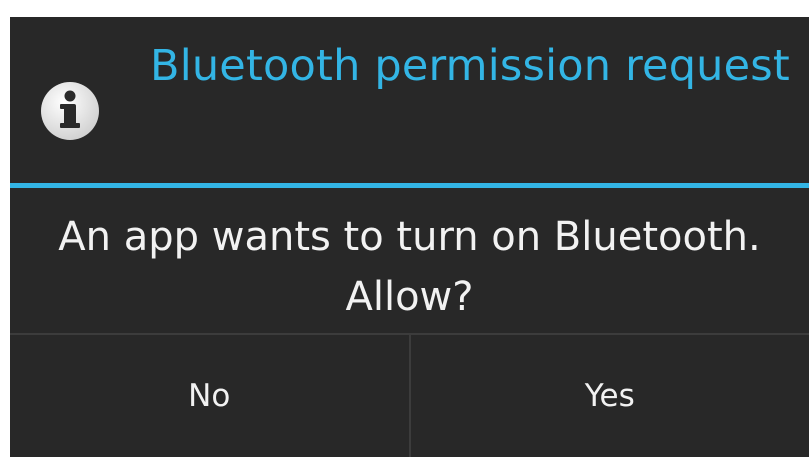 The image size is (809, 457). Describe the element at coordinates (70, 111) in the screenshot. I see `info-icon` at that location.